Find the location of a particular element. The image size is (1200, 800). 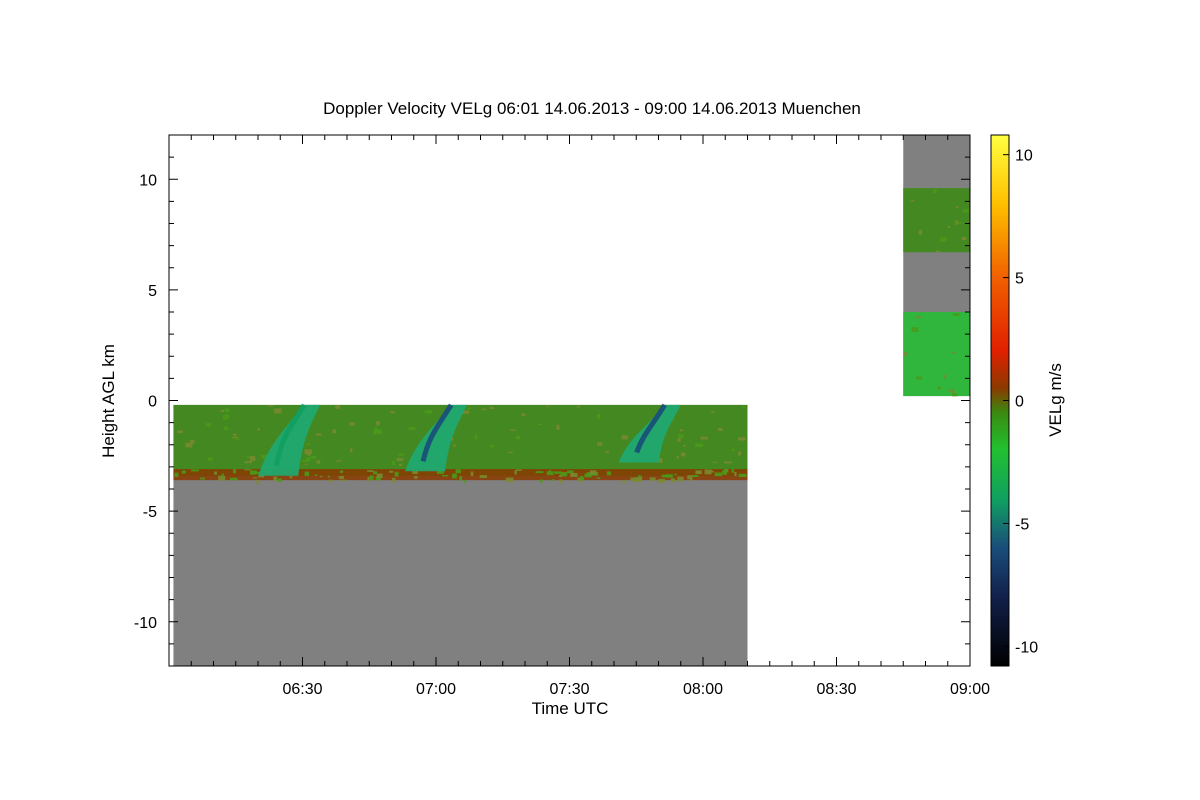

y-tick-label: -10 is located at coordinates (145, 623).